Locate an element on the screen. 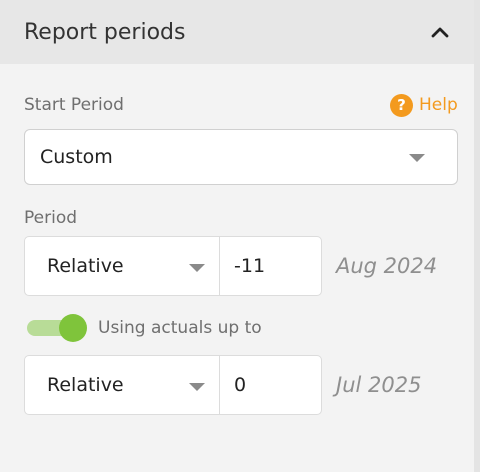 The width and height of the screenshot is (480, 472). chevron-up-icon is located at coordinates (440, 32).